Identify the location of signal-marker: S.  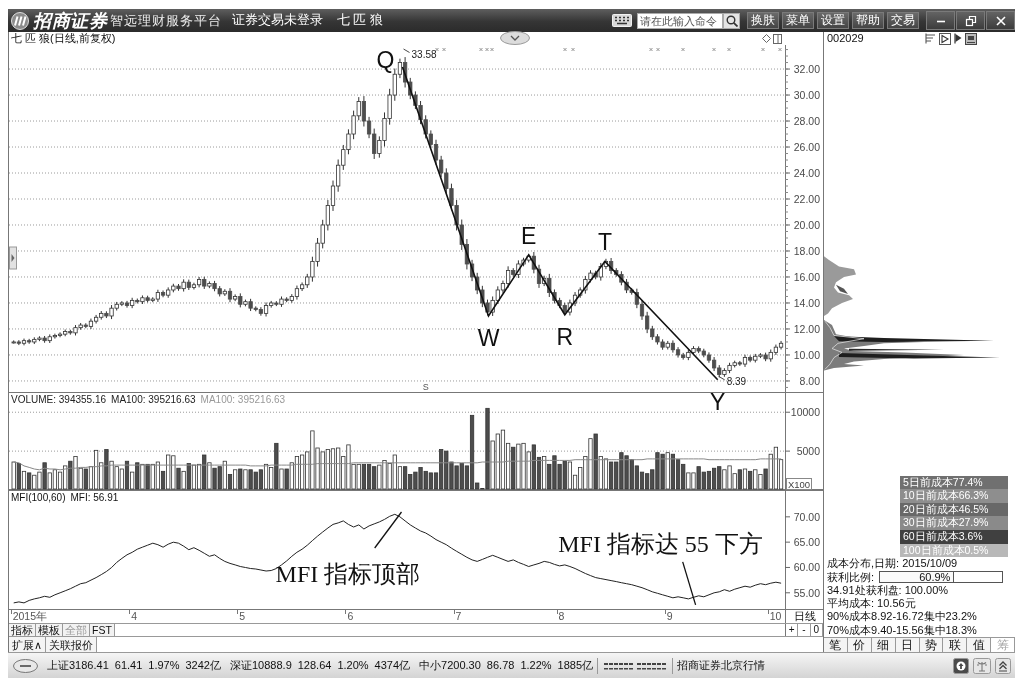
(425, 386).